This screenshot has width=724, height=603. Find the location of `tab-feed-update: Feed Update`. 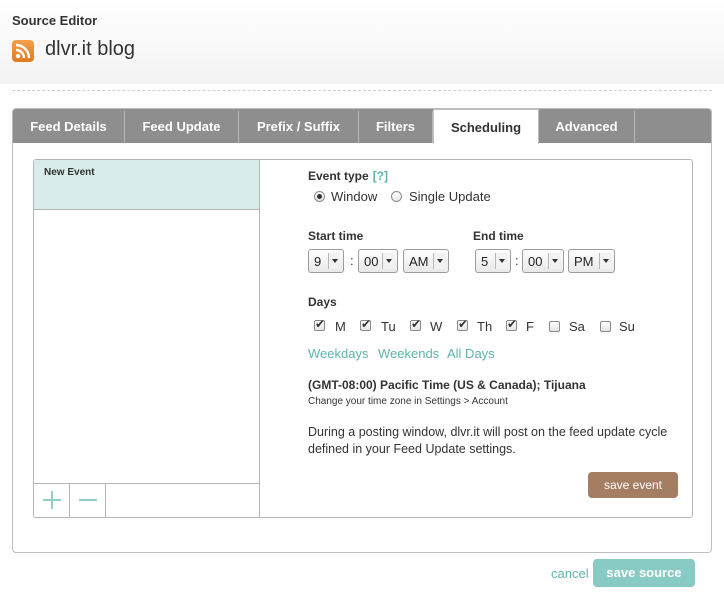

tab-feed-update: Feed Update is located at coordinates (182, 127).